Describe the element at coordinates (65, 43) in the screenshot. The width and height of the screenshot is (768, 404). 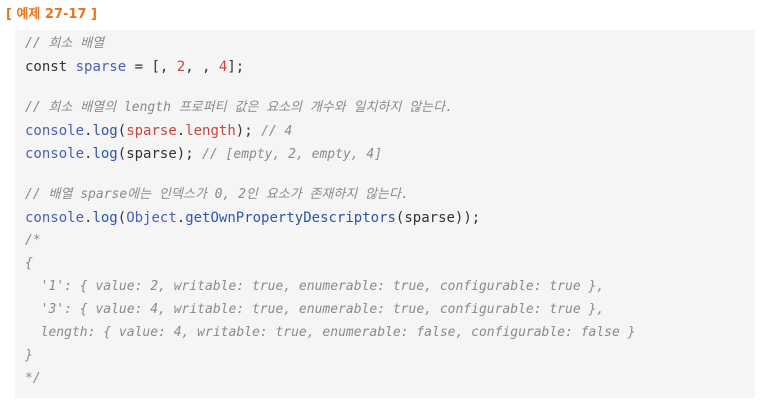
I see `code-comment: // 희소 배열` at that location.